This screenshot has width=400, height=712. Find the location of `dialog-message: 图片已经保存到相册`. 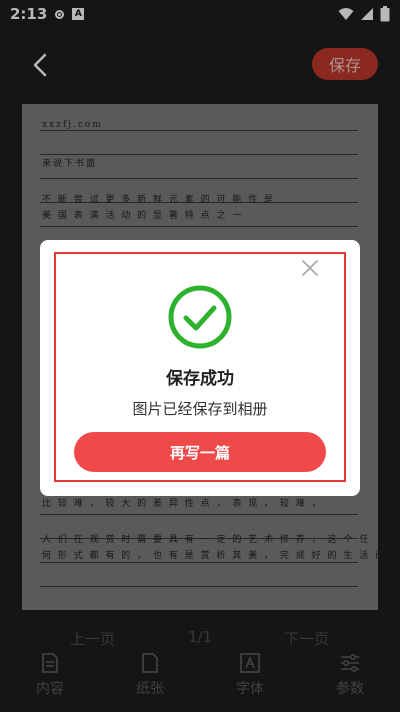

dialog-message: 图片已经保存到相册 is located at coordinates (200, 409).